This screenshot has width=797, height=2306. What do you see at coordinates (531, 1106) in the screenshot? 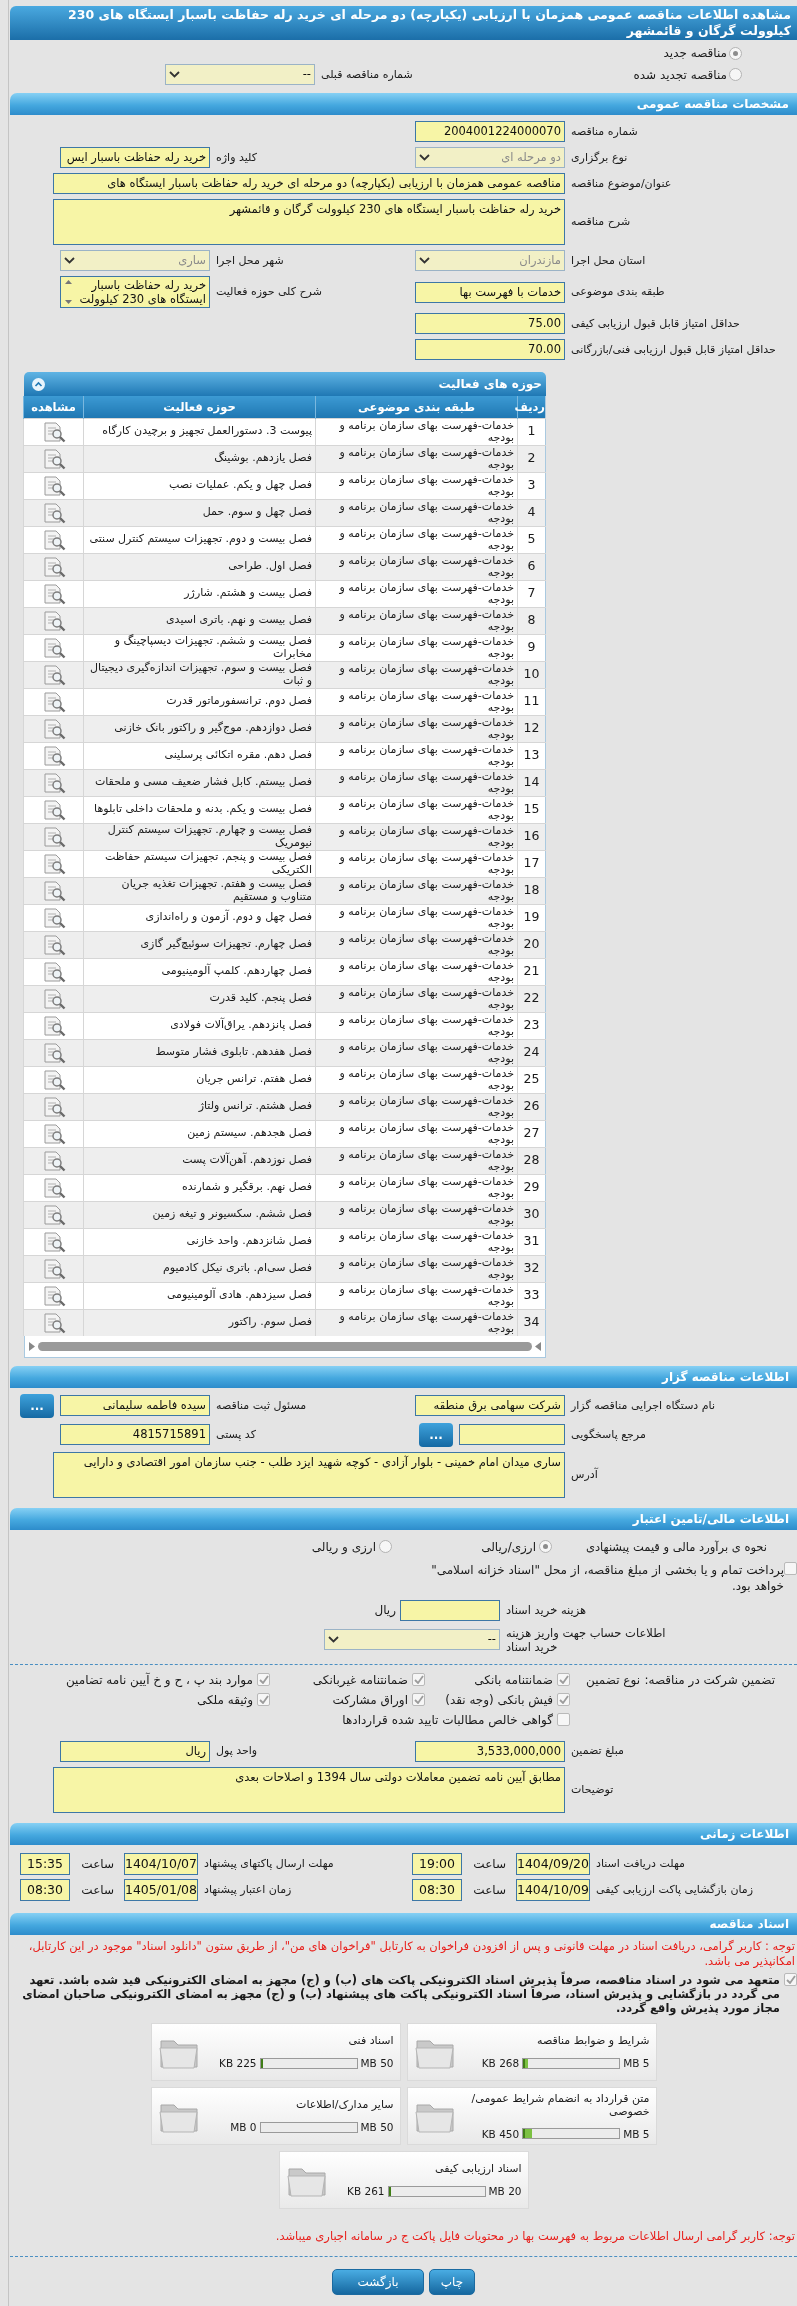
I see `row-number: 26` at bounding box center [531, 1106].